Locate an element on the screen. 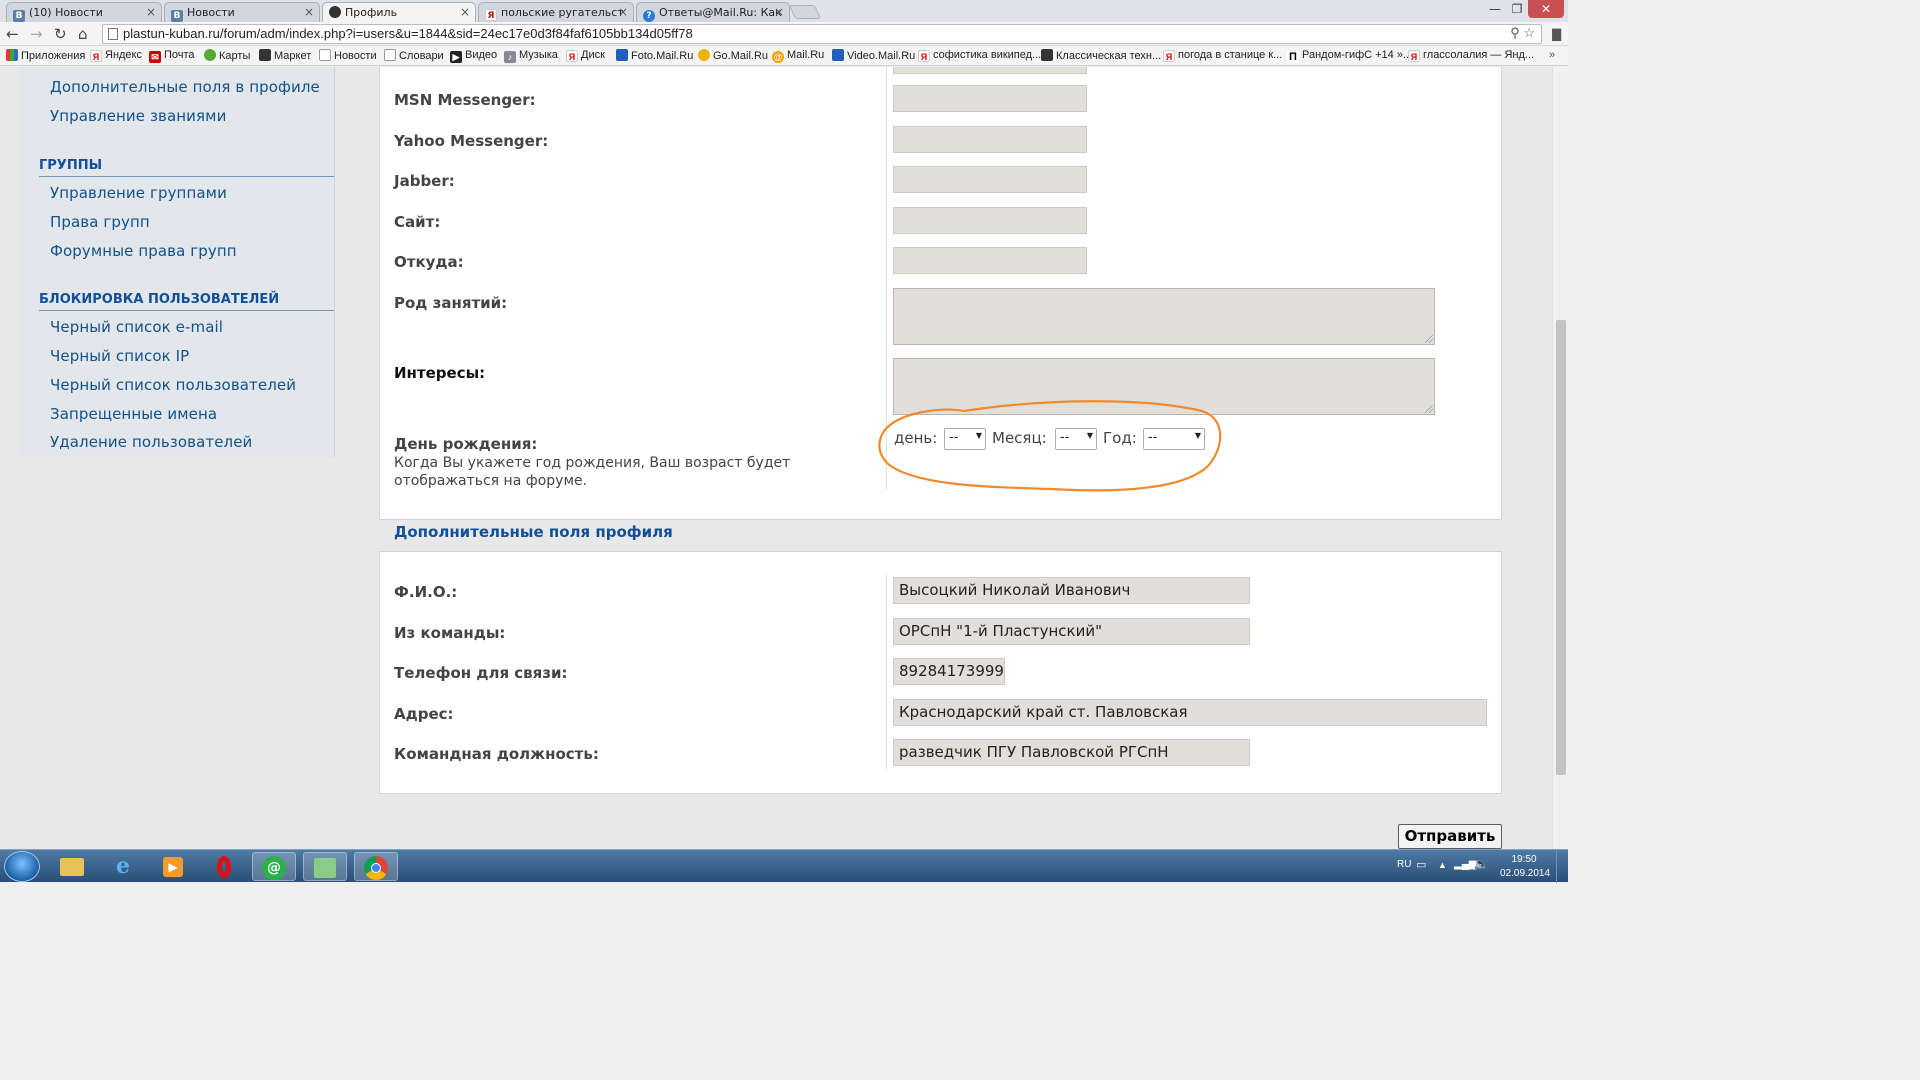 Image resolution: width=1920 pixels, height=1080 pixels. bookmark-label: Маркет is located at coordinates (293, 56).